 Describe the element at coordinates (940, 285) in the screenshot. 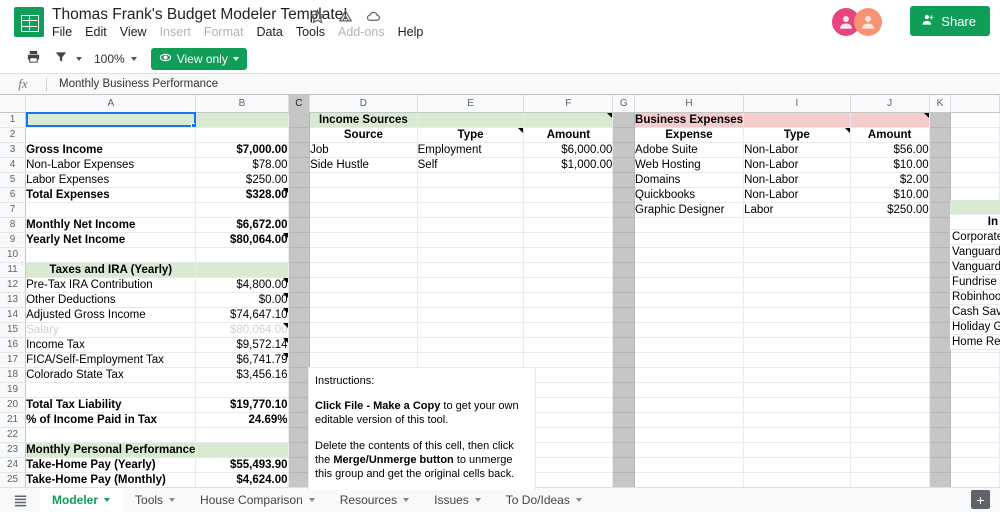

I see `cell-K12` at that location.